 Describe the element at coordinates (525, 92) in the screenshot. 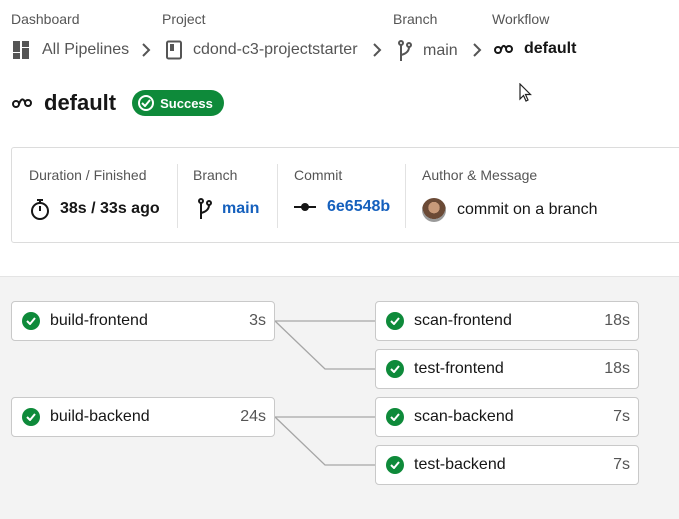

I see `mouse-cursor-icon` at that location.